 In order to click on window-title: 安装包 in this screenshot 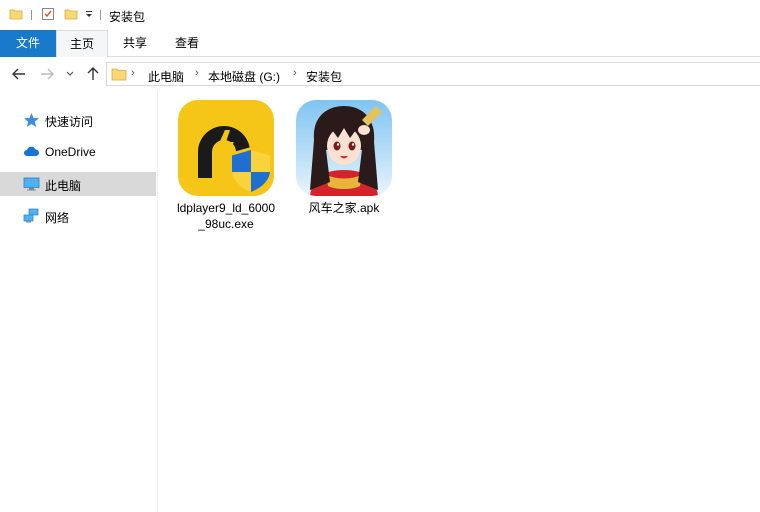, I will do `click(127, 17)`.